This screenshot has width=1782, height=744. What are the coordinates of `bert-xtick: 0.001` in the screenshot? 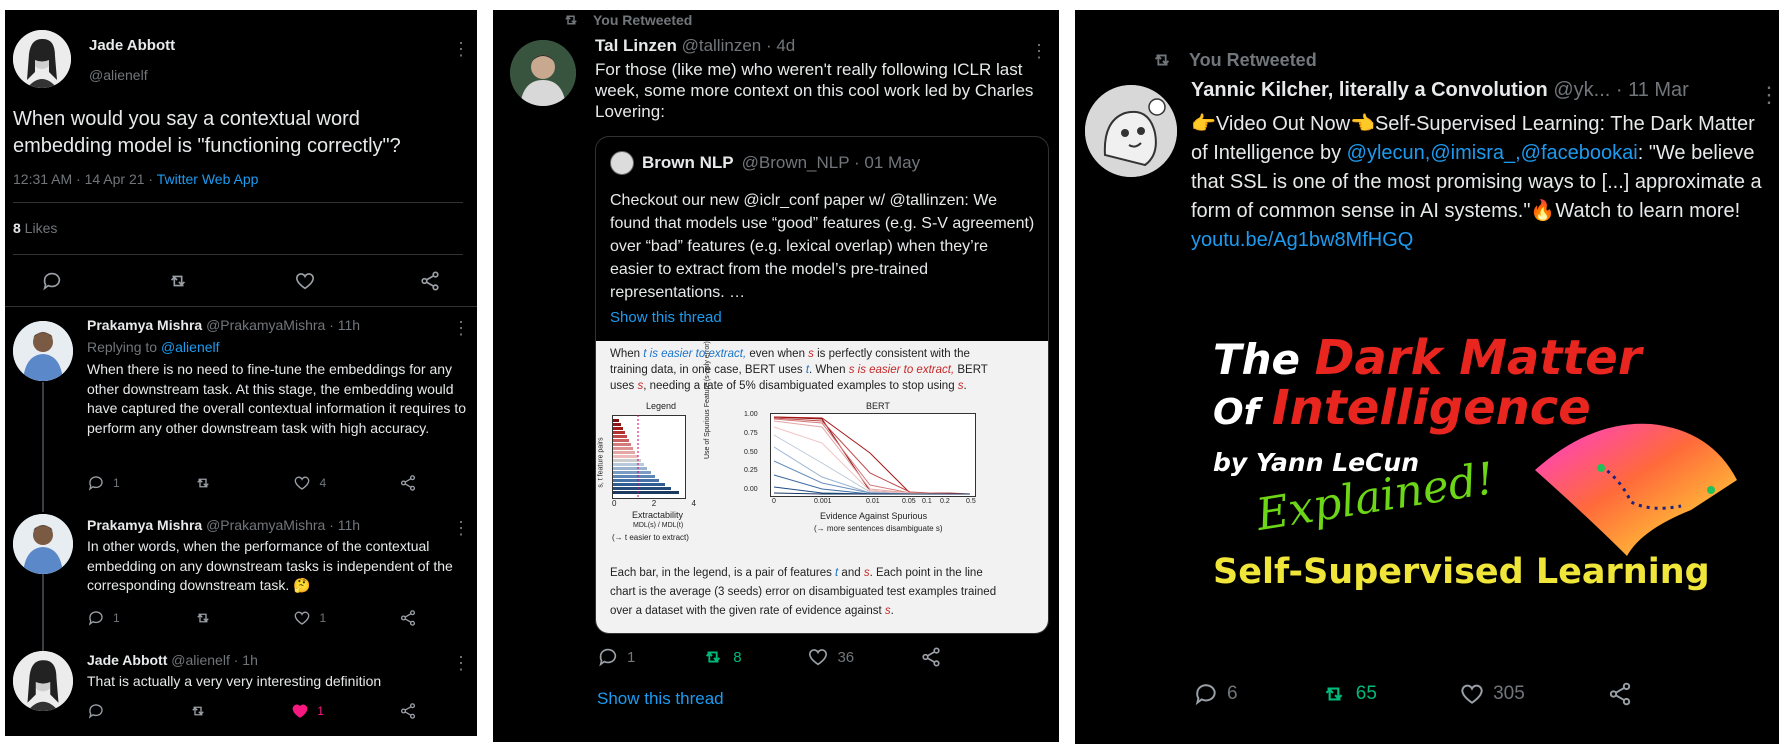 It's located at (823, 501).